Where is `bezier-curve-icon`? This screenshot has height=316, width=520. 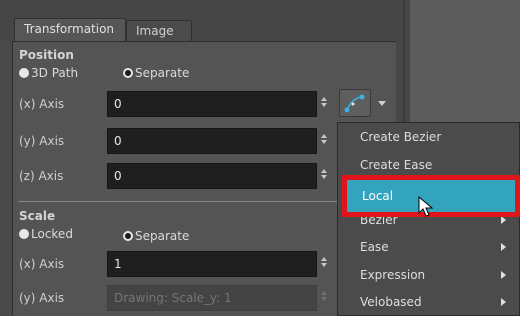
bezier-curve-icon is located at coordinates (354, 103).